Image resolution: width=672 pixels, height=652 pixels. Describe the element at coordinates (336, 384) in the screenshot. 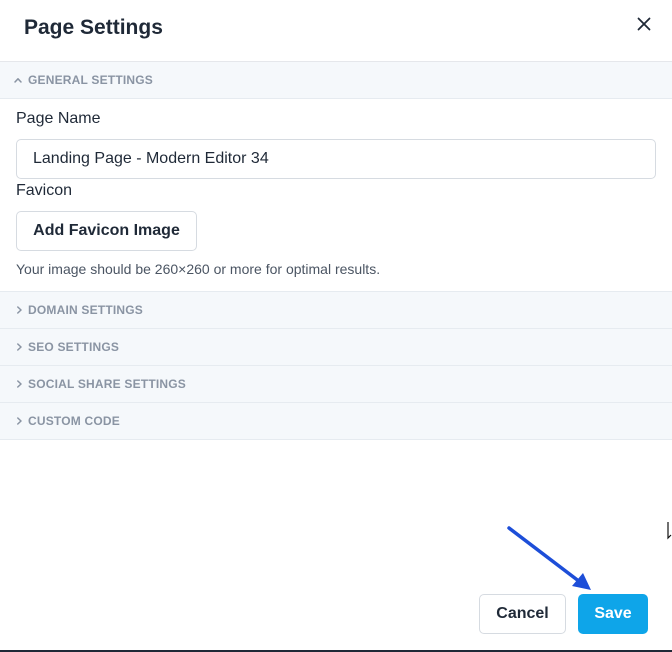

I see `section-social-share-settings: SOCIAL SHARE SETTINGS` at that location.